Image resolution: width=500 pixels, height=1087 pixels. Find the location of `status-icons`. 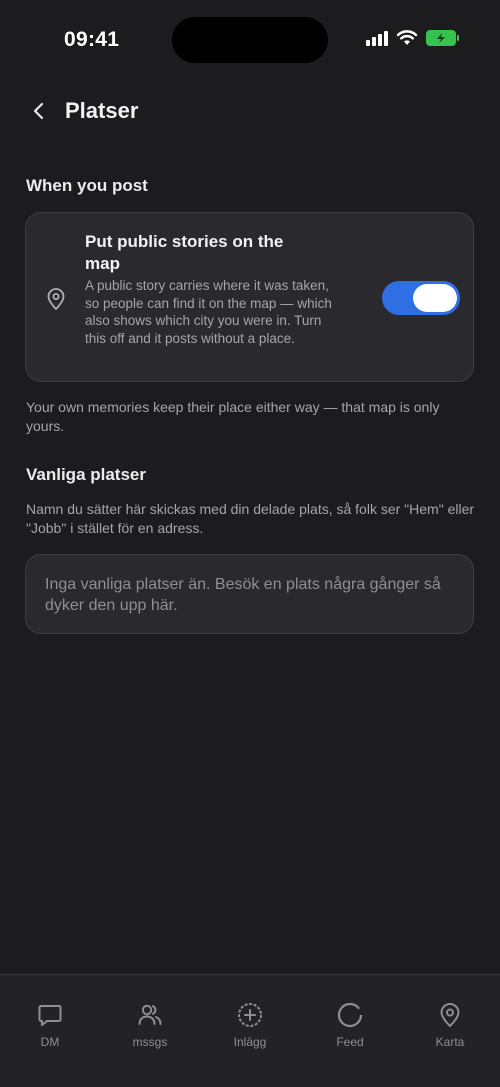

status-icons is located at coordinates (412, 38).